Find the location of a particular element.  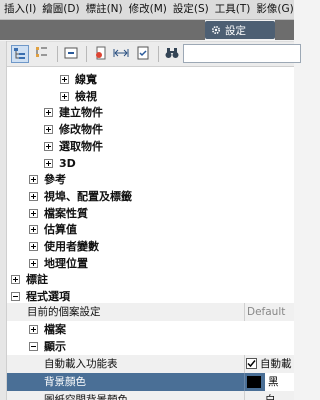

gear-icon is located at coordinates (216, 30).